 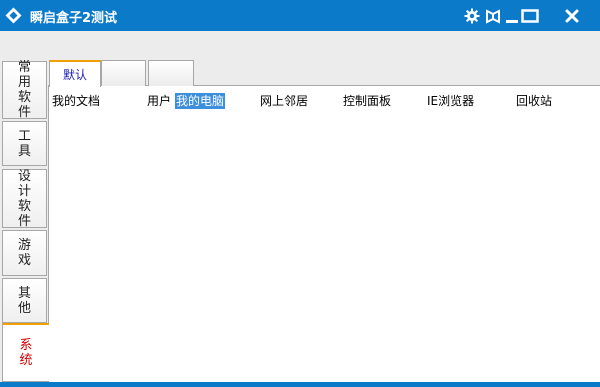 I want to click on skin-icon, so click(x=493, y=16).